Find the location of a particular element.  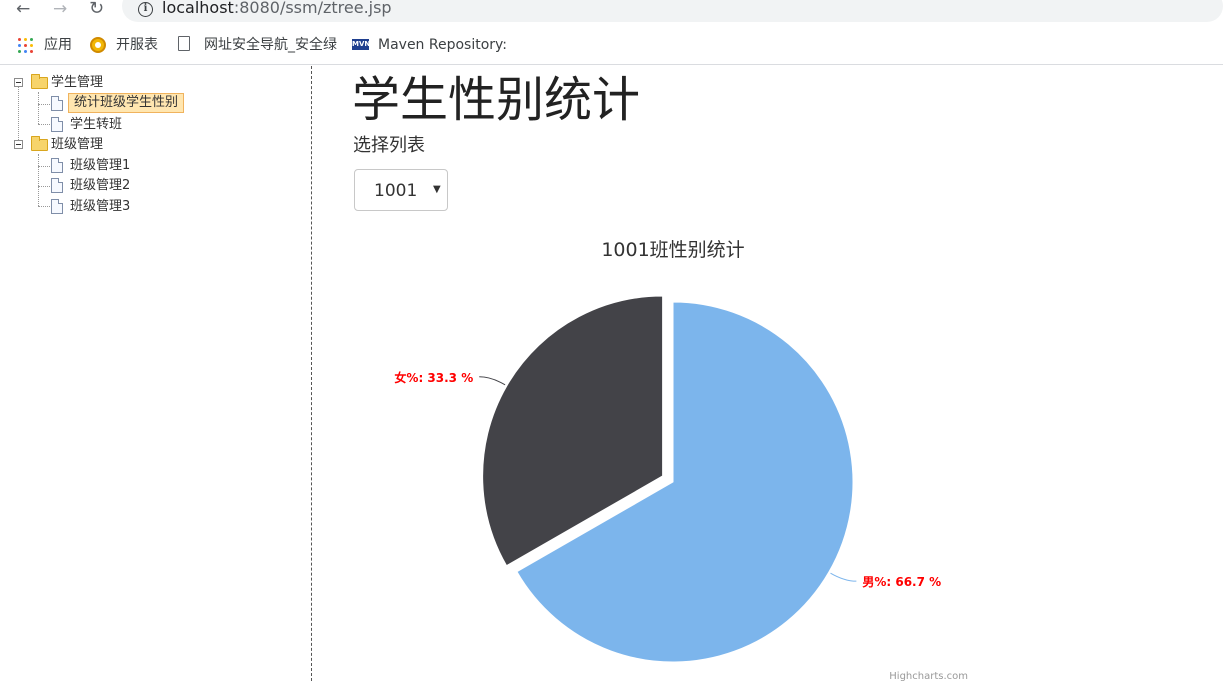

chart-title: 1001班性别统计 is located at coordinates (672, 250).